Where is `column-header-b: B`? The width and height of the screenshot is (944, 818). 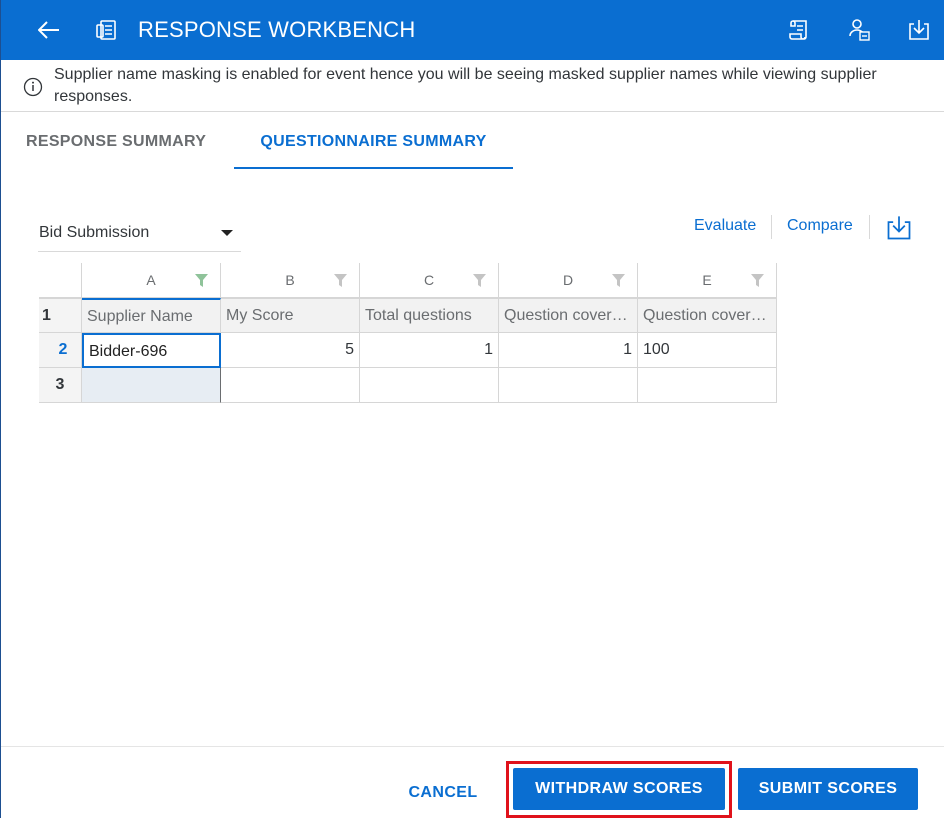 column-header-b: B is located at coordinates (290, 280).